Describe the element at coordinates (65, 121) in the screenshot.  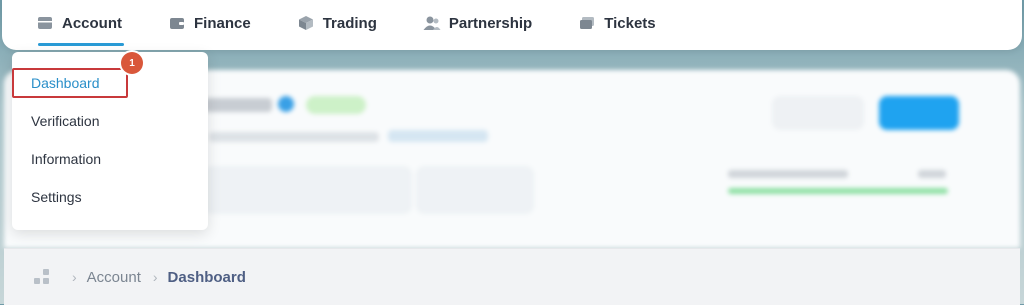
I see `menu-item-verification: Verification` at that location.